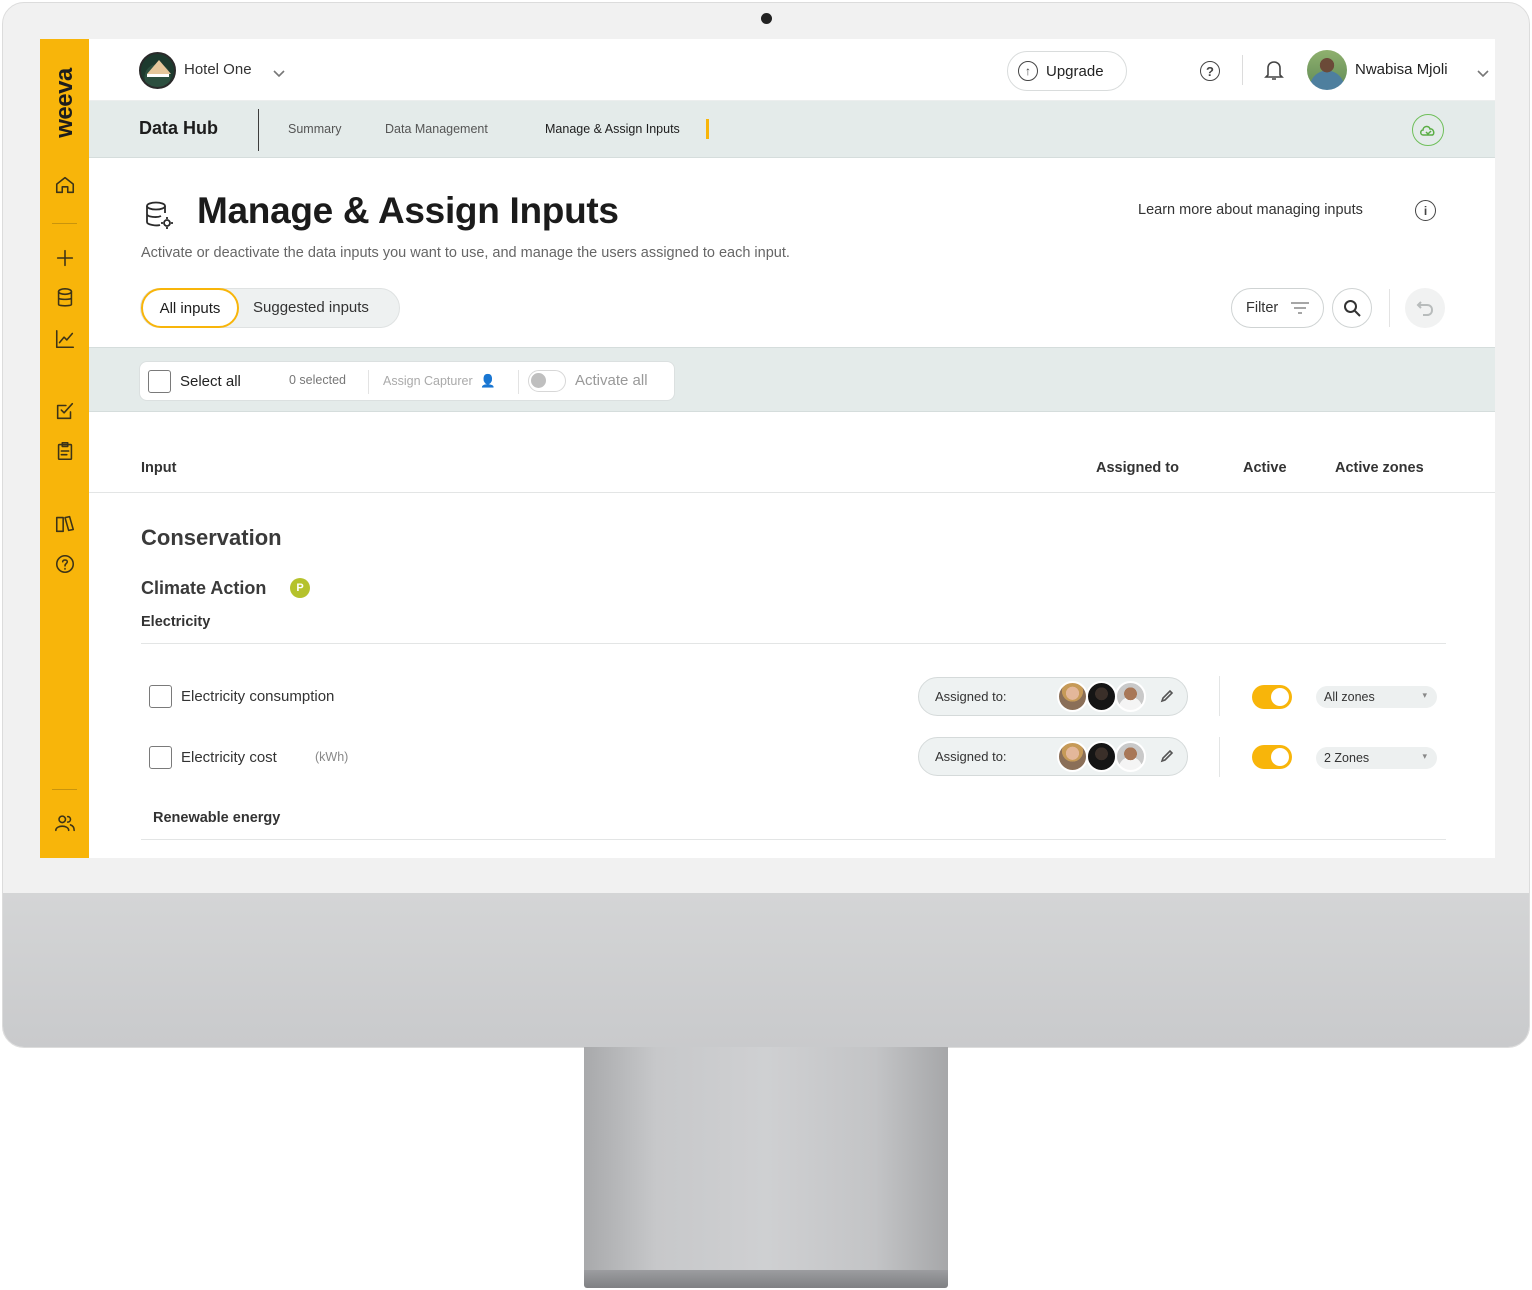 The image size is (1532, 1290). Describe the element at coordinates (65, 103) in the screenshot. I see `weeva-logo: weeva` at that location.